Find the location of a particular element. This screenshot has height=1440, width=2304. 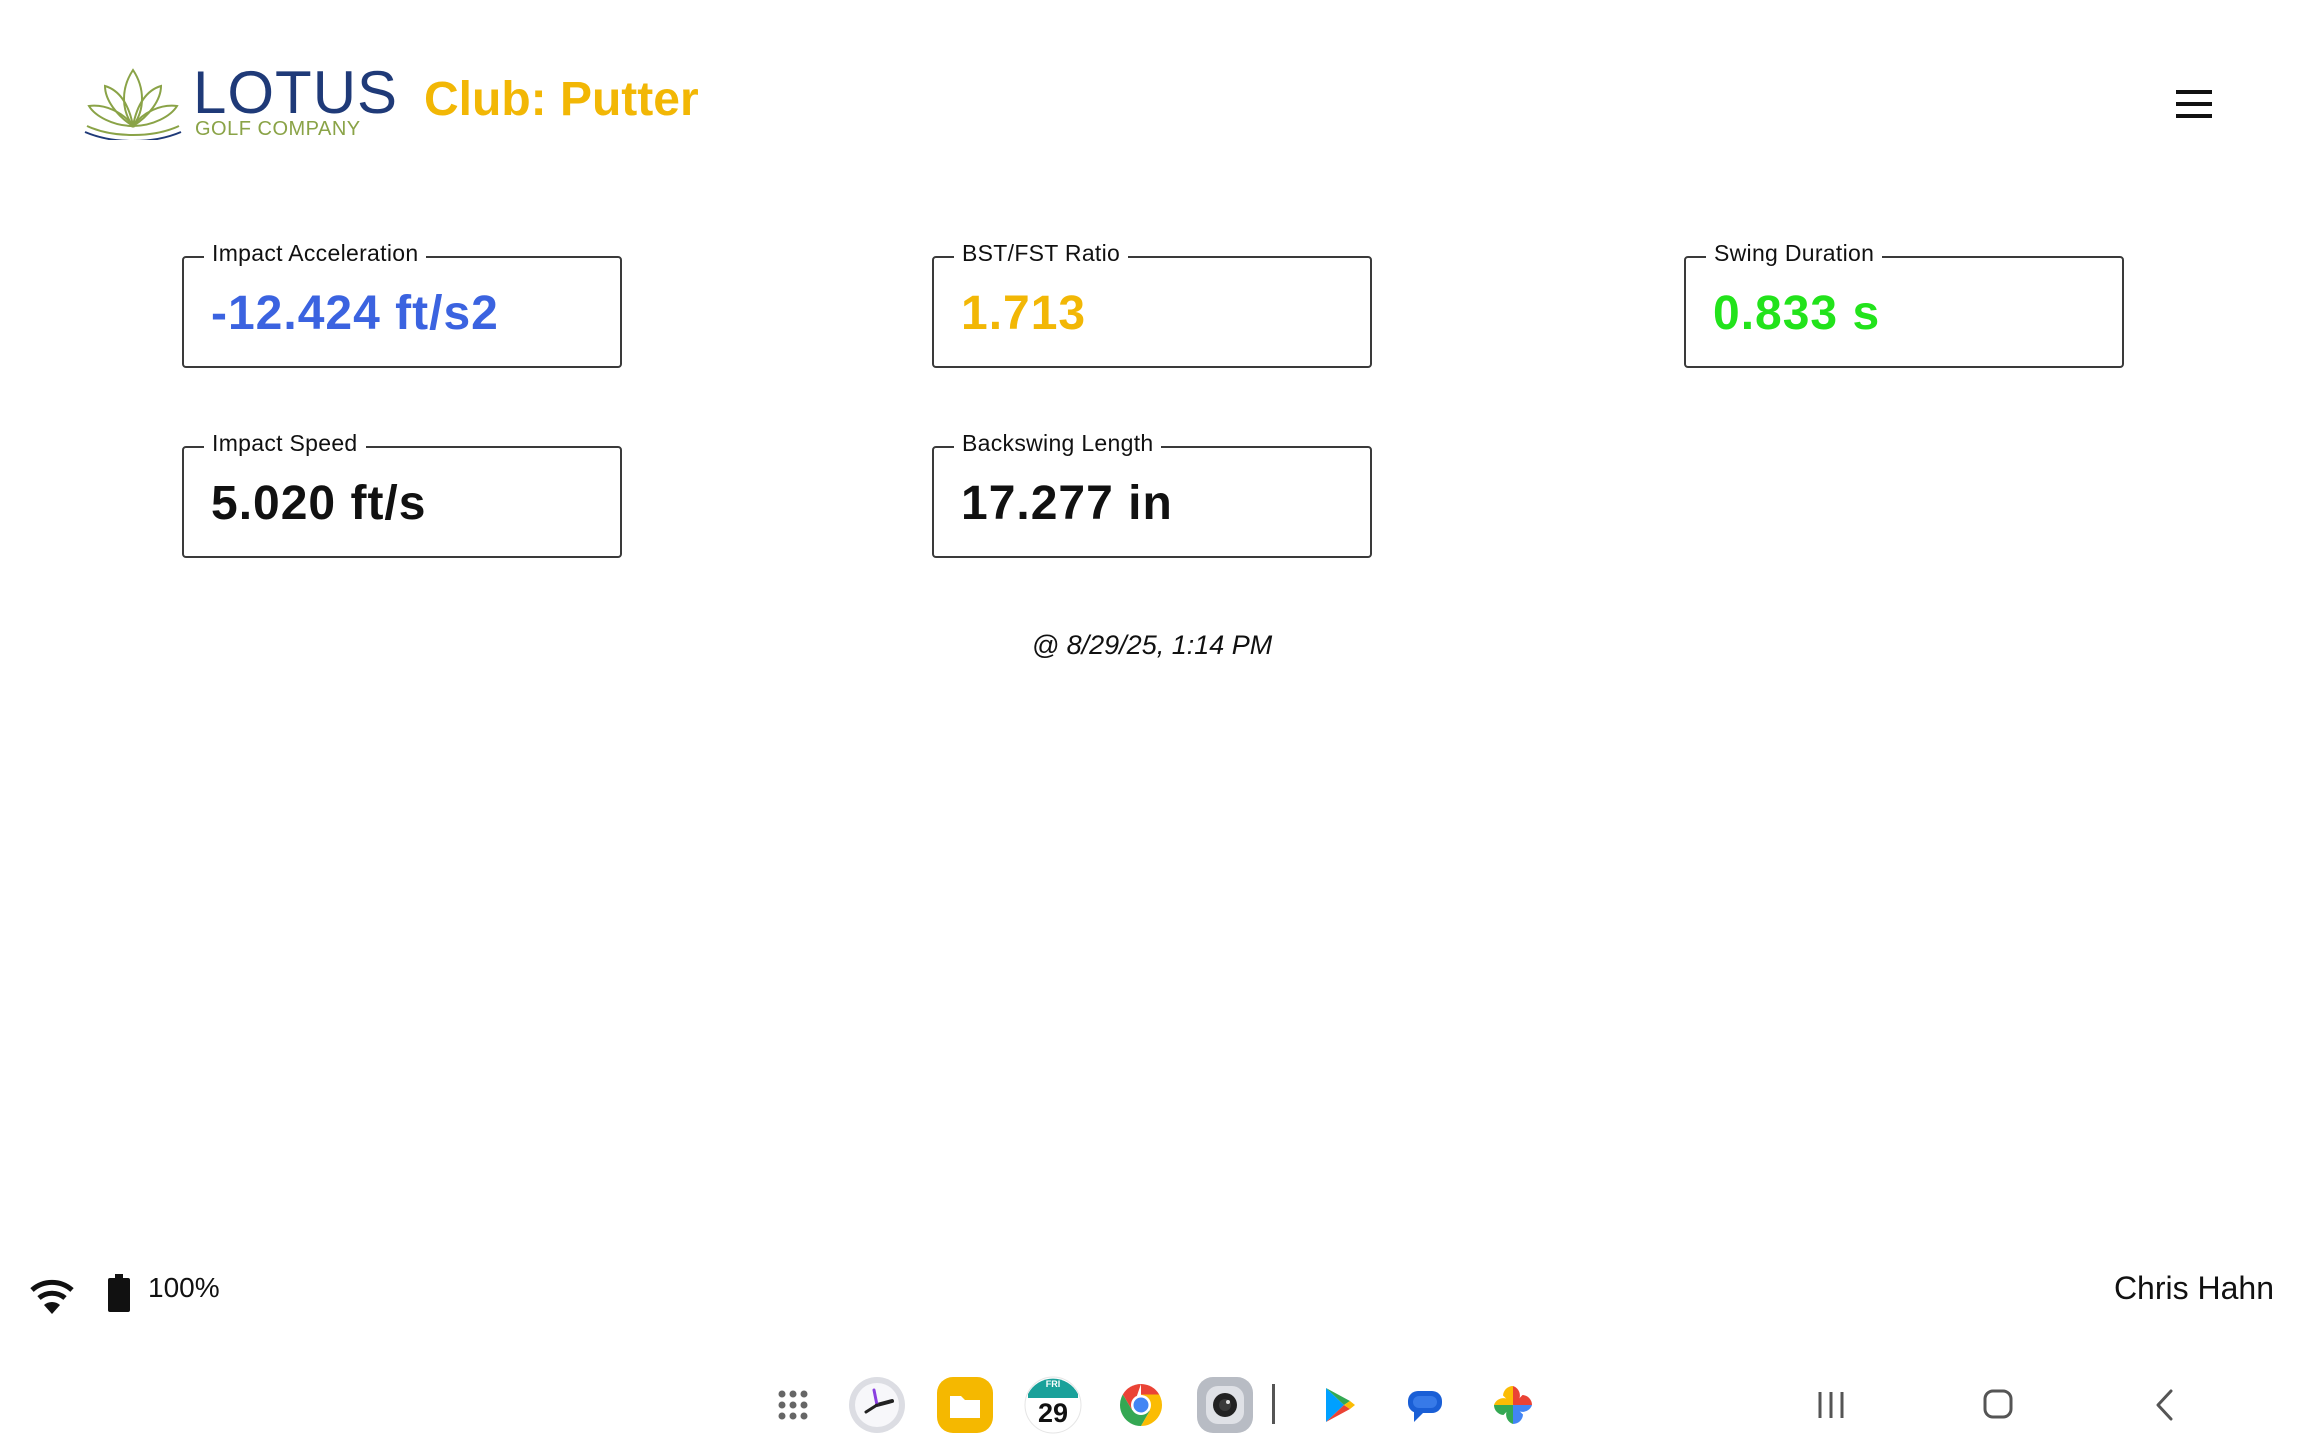

metric-impact-acceleration: Impact Acceleration -12.424 ft/s2 is located at coordinates (402, 304).